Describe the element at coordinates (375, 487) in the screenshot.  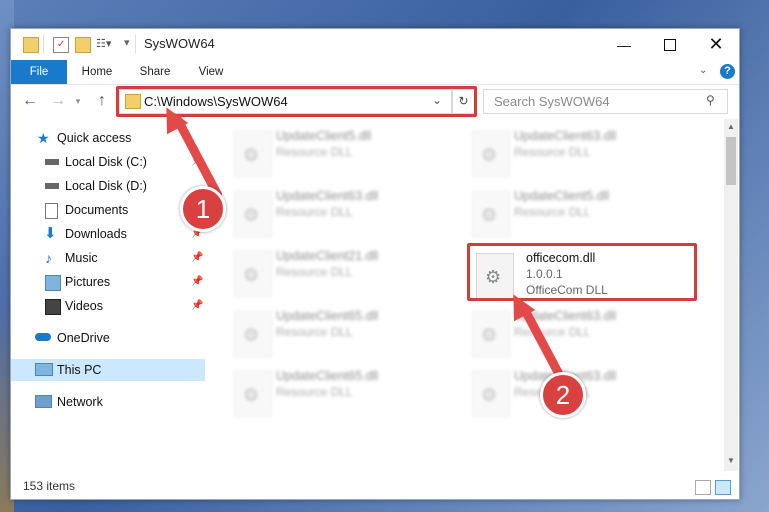
I see `status-bar: 153 items` at that location.